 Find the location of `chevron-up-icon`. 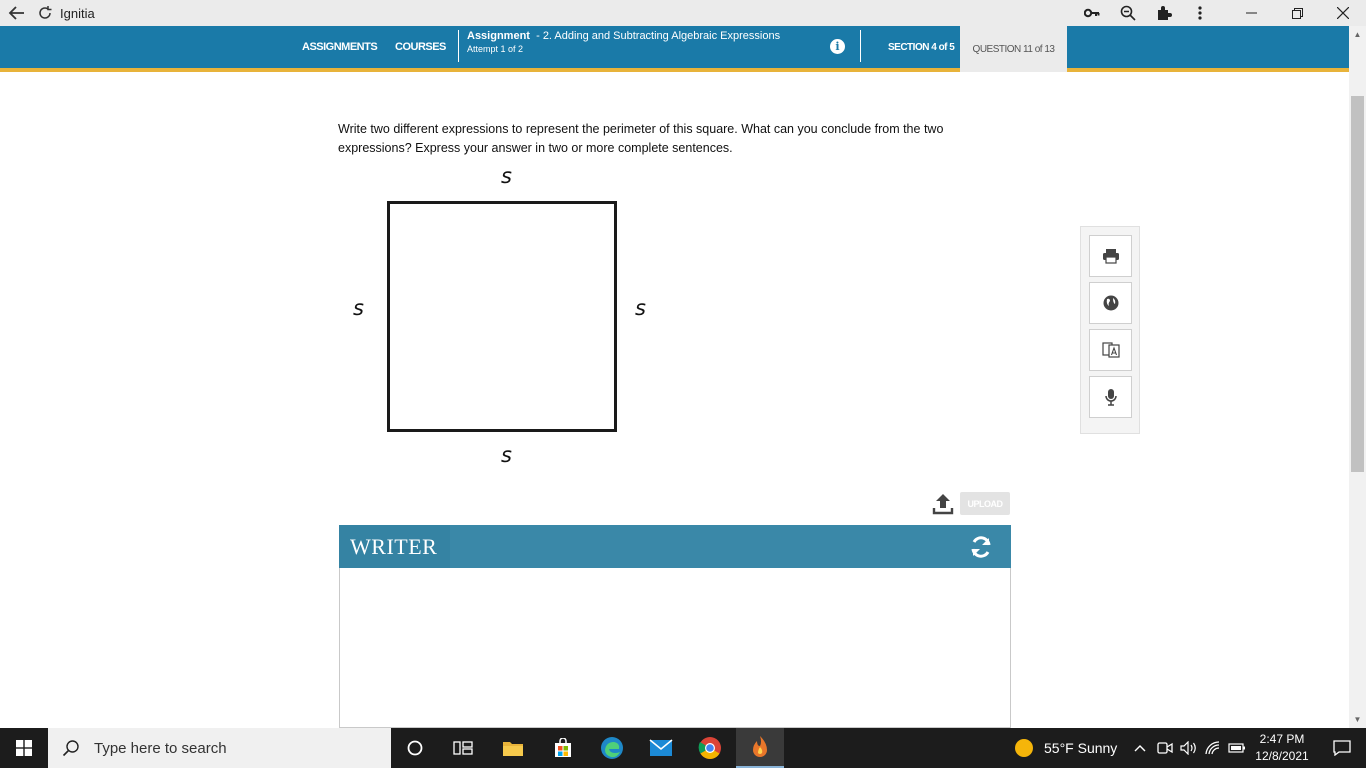

chevron-up-icon is located at coordinates (1140, 748).